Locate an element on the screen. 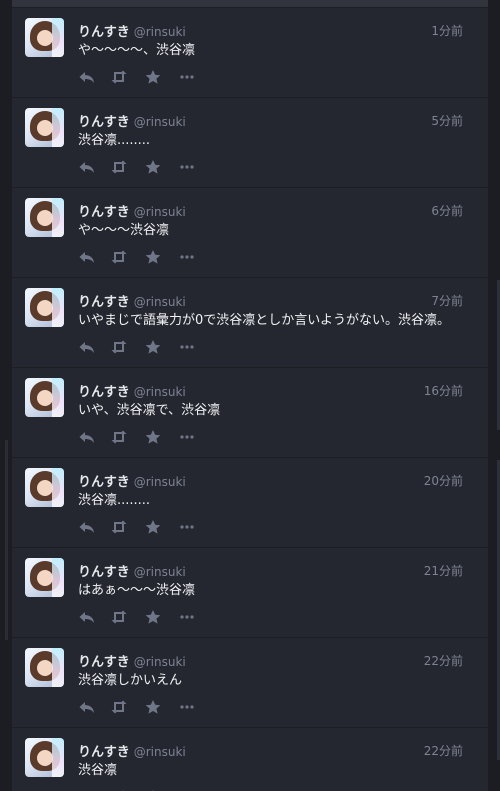 The width and height of the screenshot is (500, 791). tweet-header: りんすき @rinsuki 1分前 is located at coordinates (270, 31).